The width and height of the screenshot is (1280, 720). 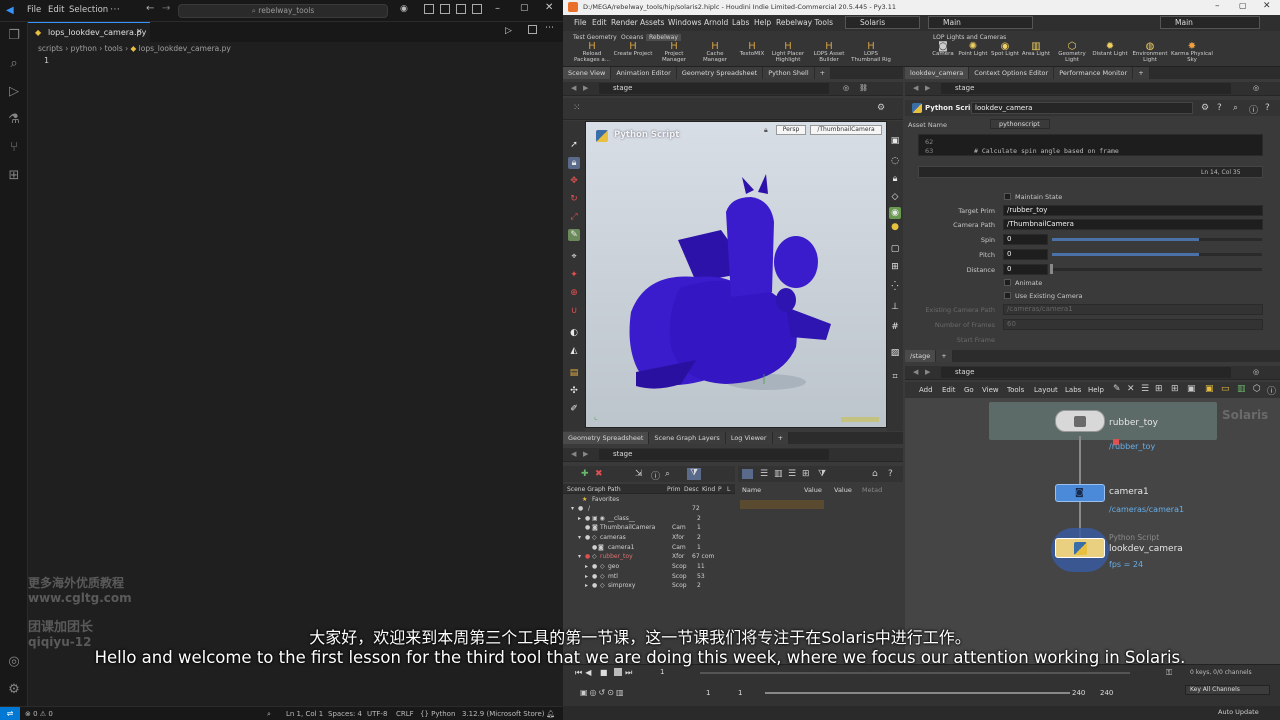 What do you see at coordinates (599, 474) in the screenshot?
I see `delete-prim-icon: ✖` at bounding box center [599, 474].